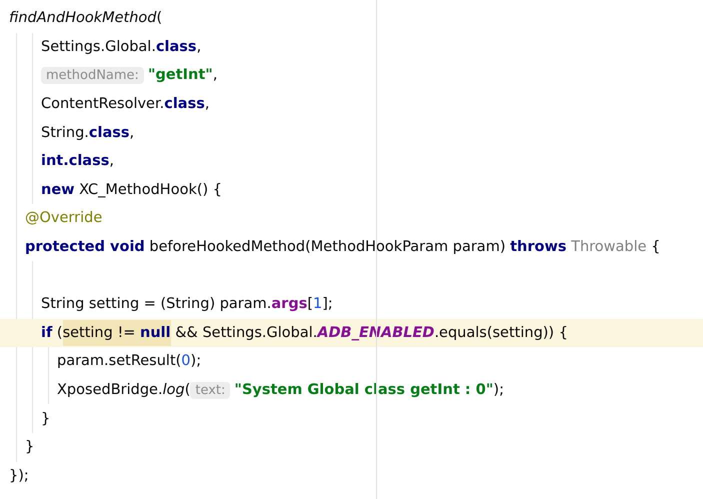 Image resolution: width=703 pixels, height=499 pixels. Describe the element at coordinates (63, 218) in the screenshot. I see `code-text: @Override` at that location.